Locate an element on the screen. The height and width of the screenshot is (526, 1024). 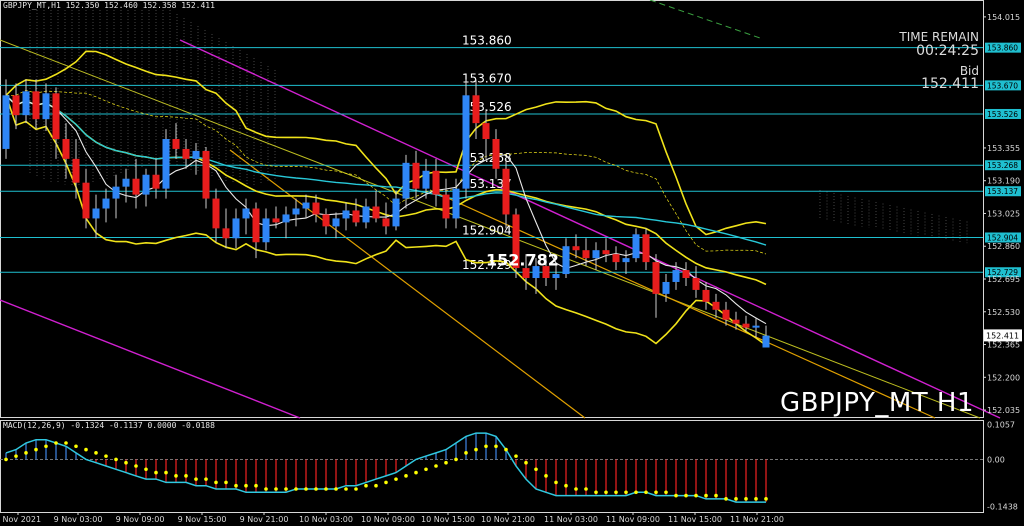
x-tick-label: 9 Nov 15:00 is located at coordinates (202, 519).